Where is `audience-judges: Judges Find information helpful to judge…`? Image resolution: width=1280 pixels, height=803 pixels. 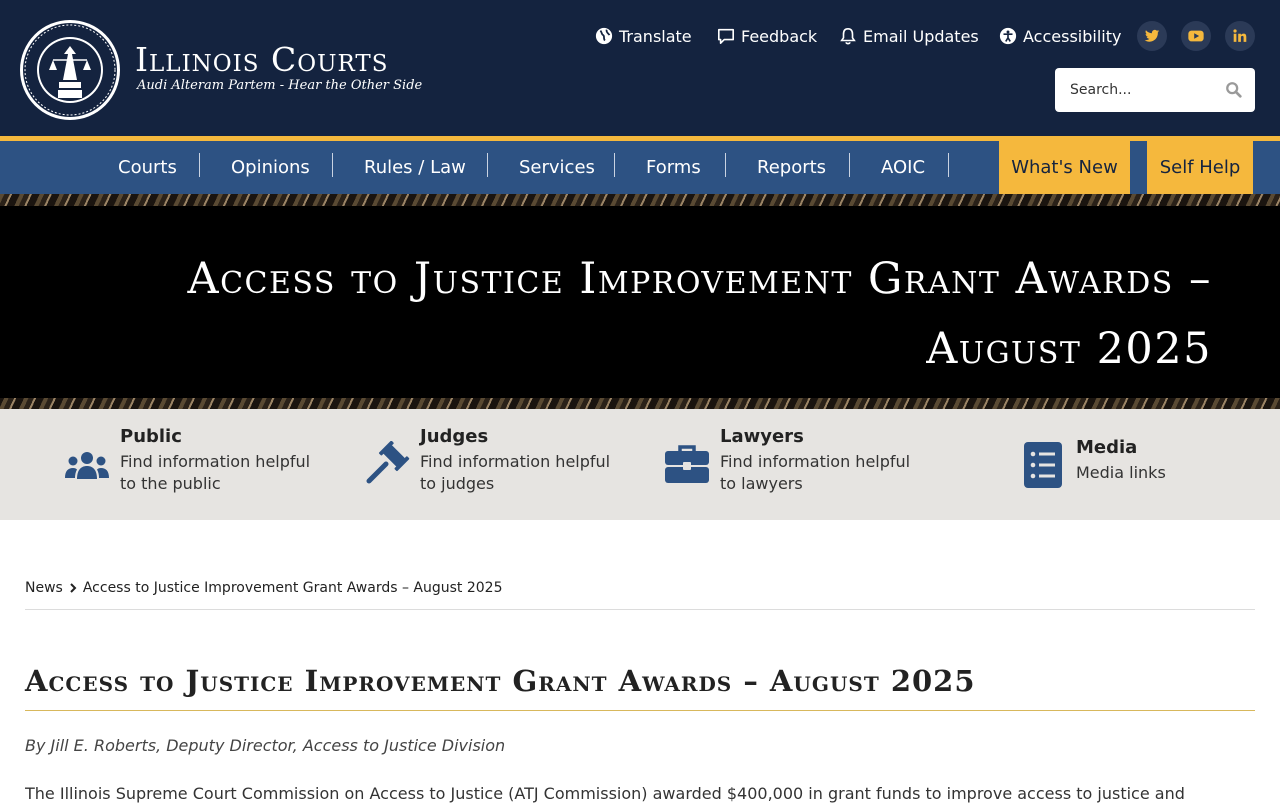 audience-judges: Judges Find information helpful to judge… is located at coordinates (489, 464).